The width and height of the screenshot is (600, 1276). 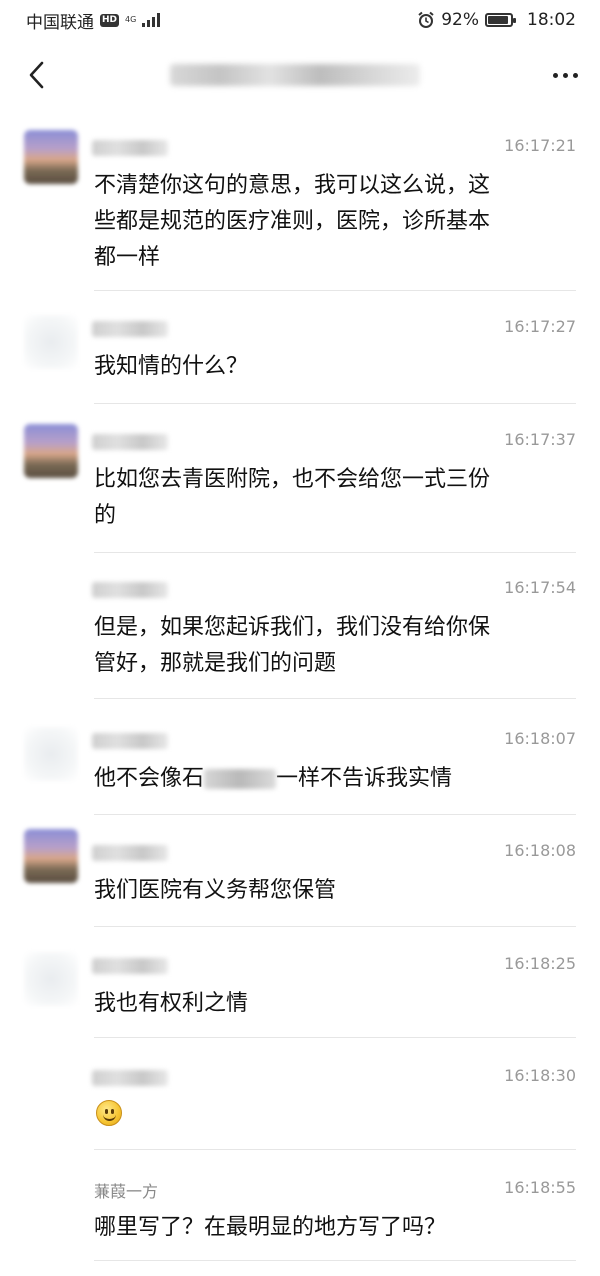 I want to click on battery-percent: 92%, so click(x=460, y=20).